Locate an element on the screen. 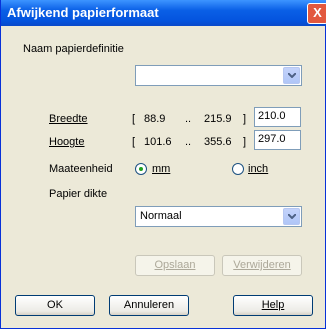 The image size is (326, 329). cancel-button: Annuleren is located at coordinates (149, 305).